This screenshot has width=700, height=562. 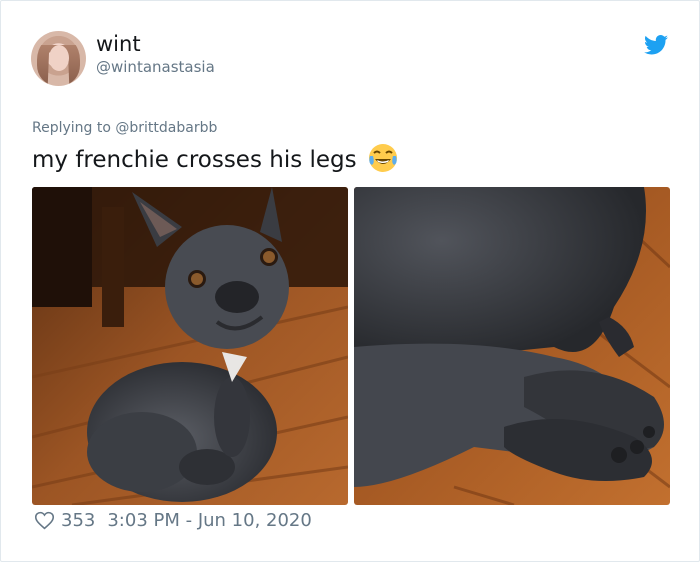 I want to click on reply-target-link: @brittdabarbb, so click(x=166, y=128).